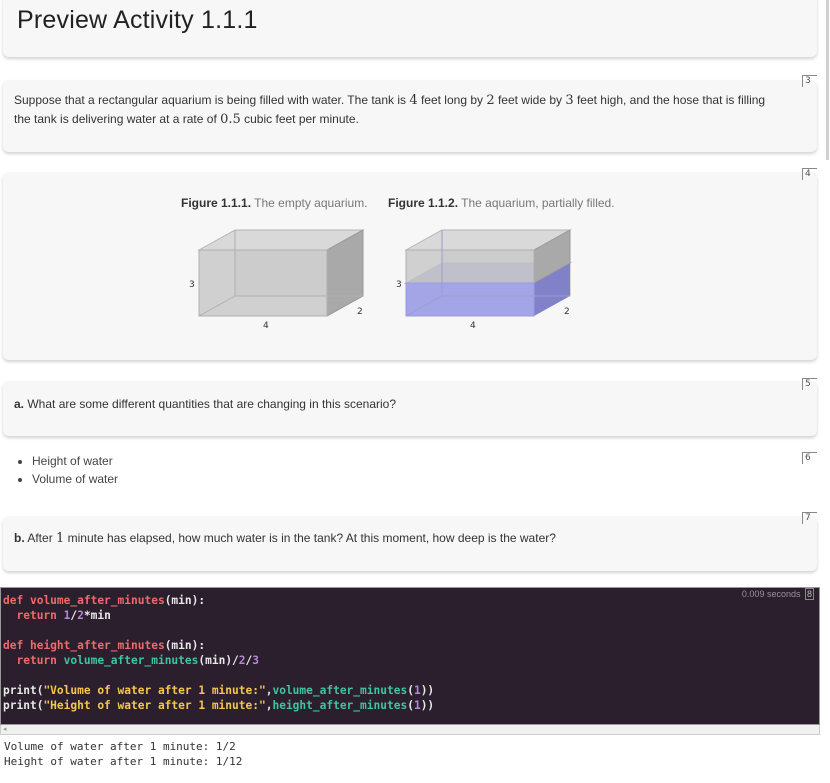  Describe the element at coordinates (809, 174) in the screenshot. I see `cell-number: 4` at that location.